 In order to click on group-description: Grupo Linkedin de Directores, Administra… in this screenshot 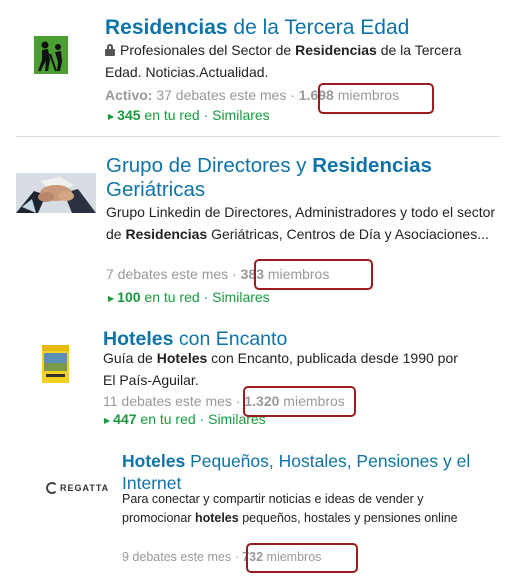, I will do `click(301, 223)`.